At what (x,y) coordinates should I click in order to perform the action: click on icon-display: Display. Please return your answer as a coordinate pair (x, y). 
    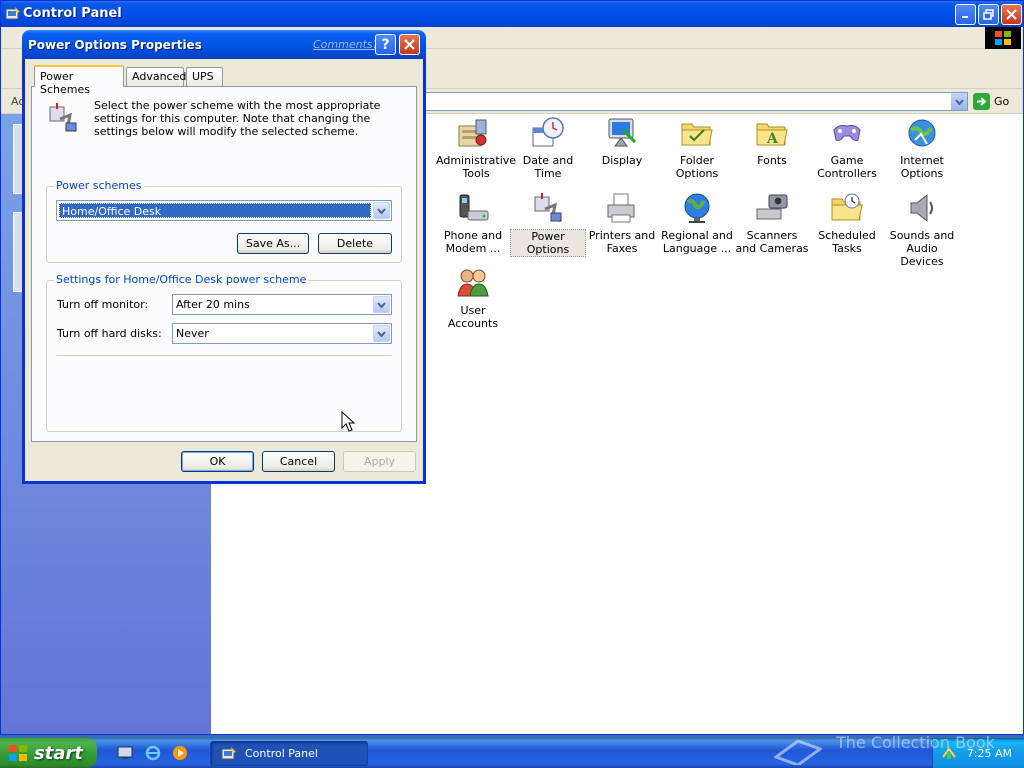
    Looking at the image, I should click on (622, 141).